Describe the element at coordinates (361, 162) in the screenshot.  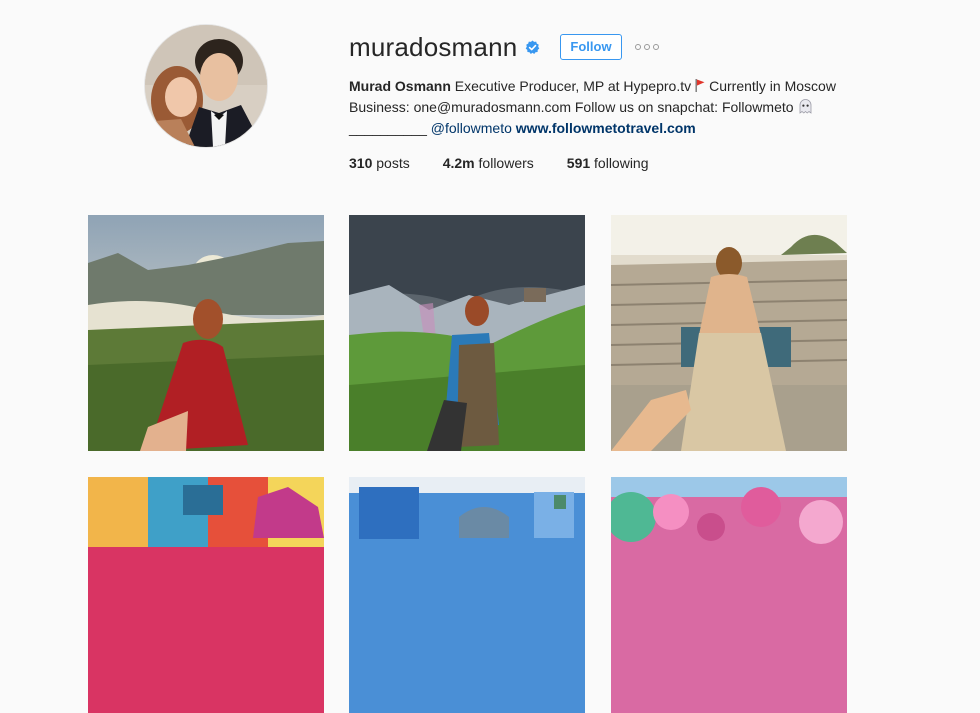
I see `posts-count: 310` at that location.